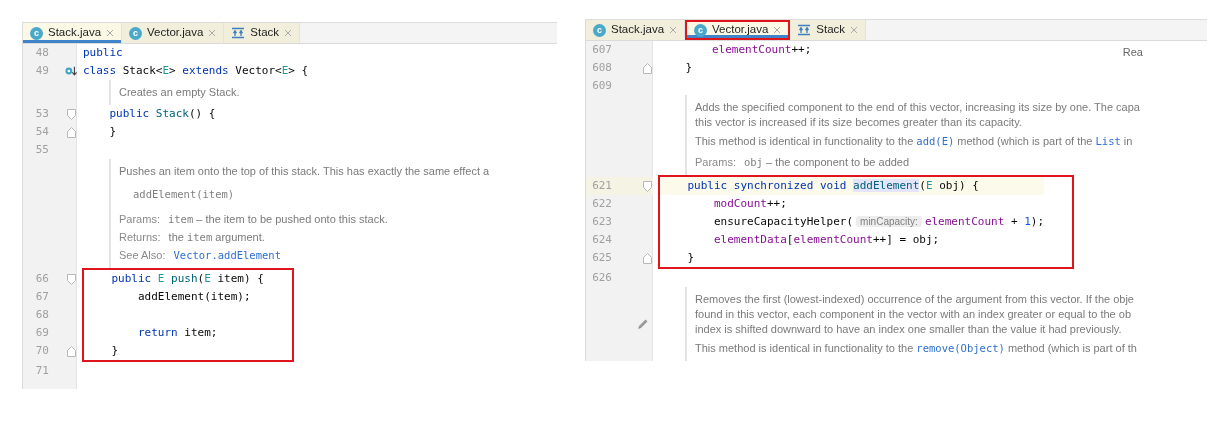  Describe the element at coordinates (1108, 141) in the screenshot. I see `doc-link: List` at that location.